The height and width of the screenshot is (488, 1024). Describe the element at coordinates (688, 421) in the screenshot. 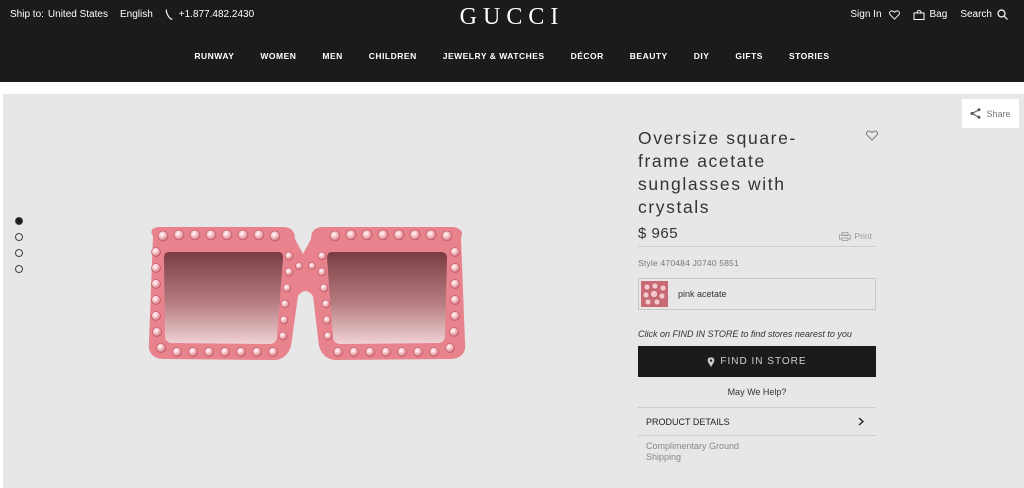

I see `product-details-label: PRODUCT DETAILS` at that location.